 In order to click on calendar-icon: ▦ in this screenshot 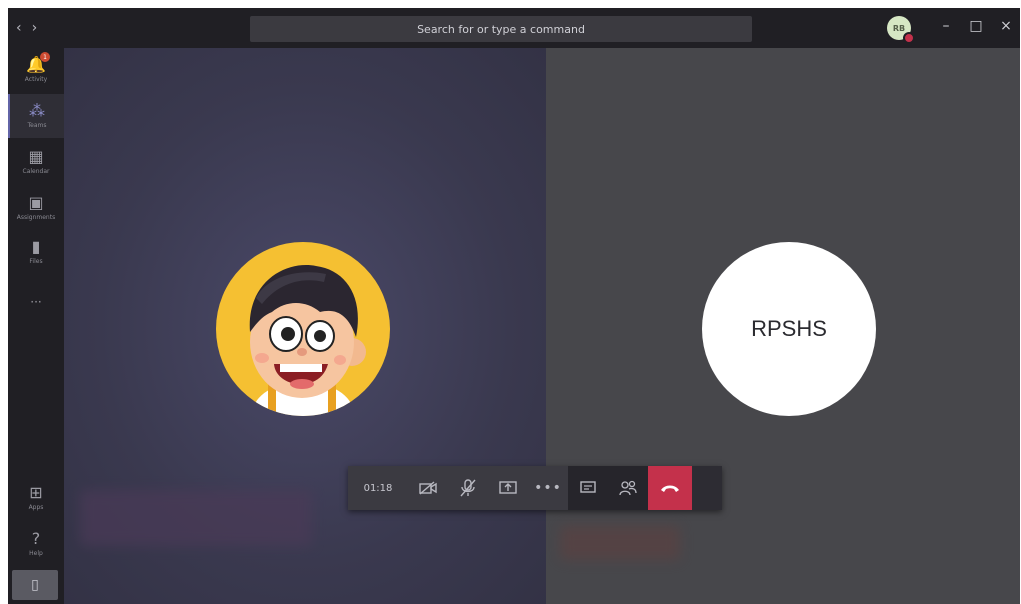, I will do `click(36, 156)`.